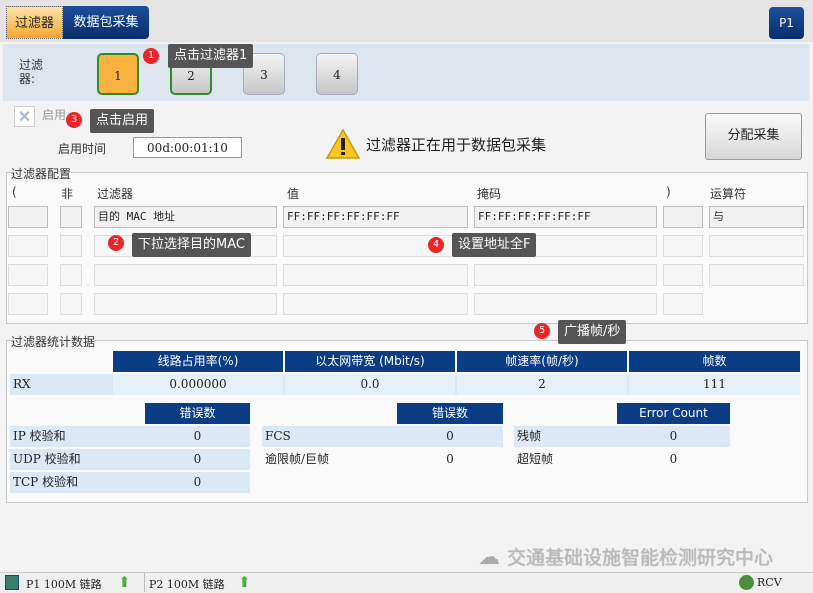  What do you see at coordinates (683, 217) in the screenshot?
I see `config-row-1-close-paren` at bounding box center [683, 217].